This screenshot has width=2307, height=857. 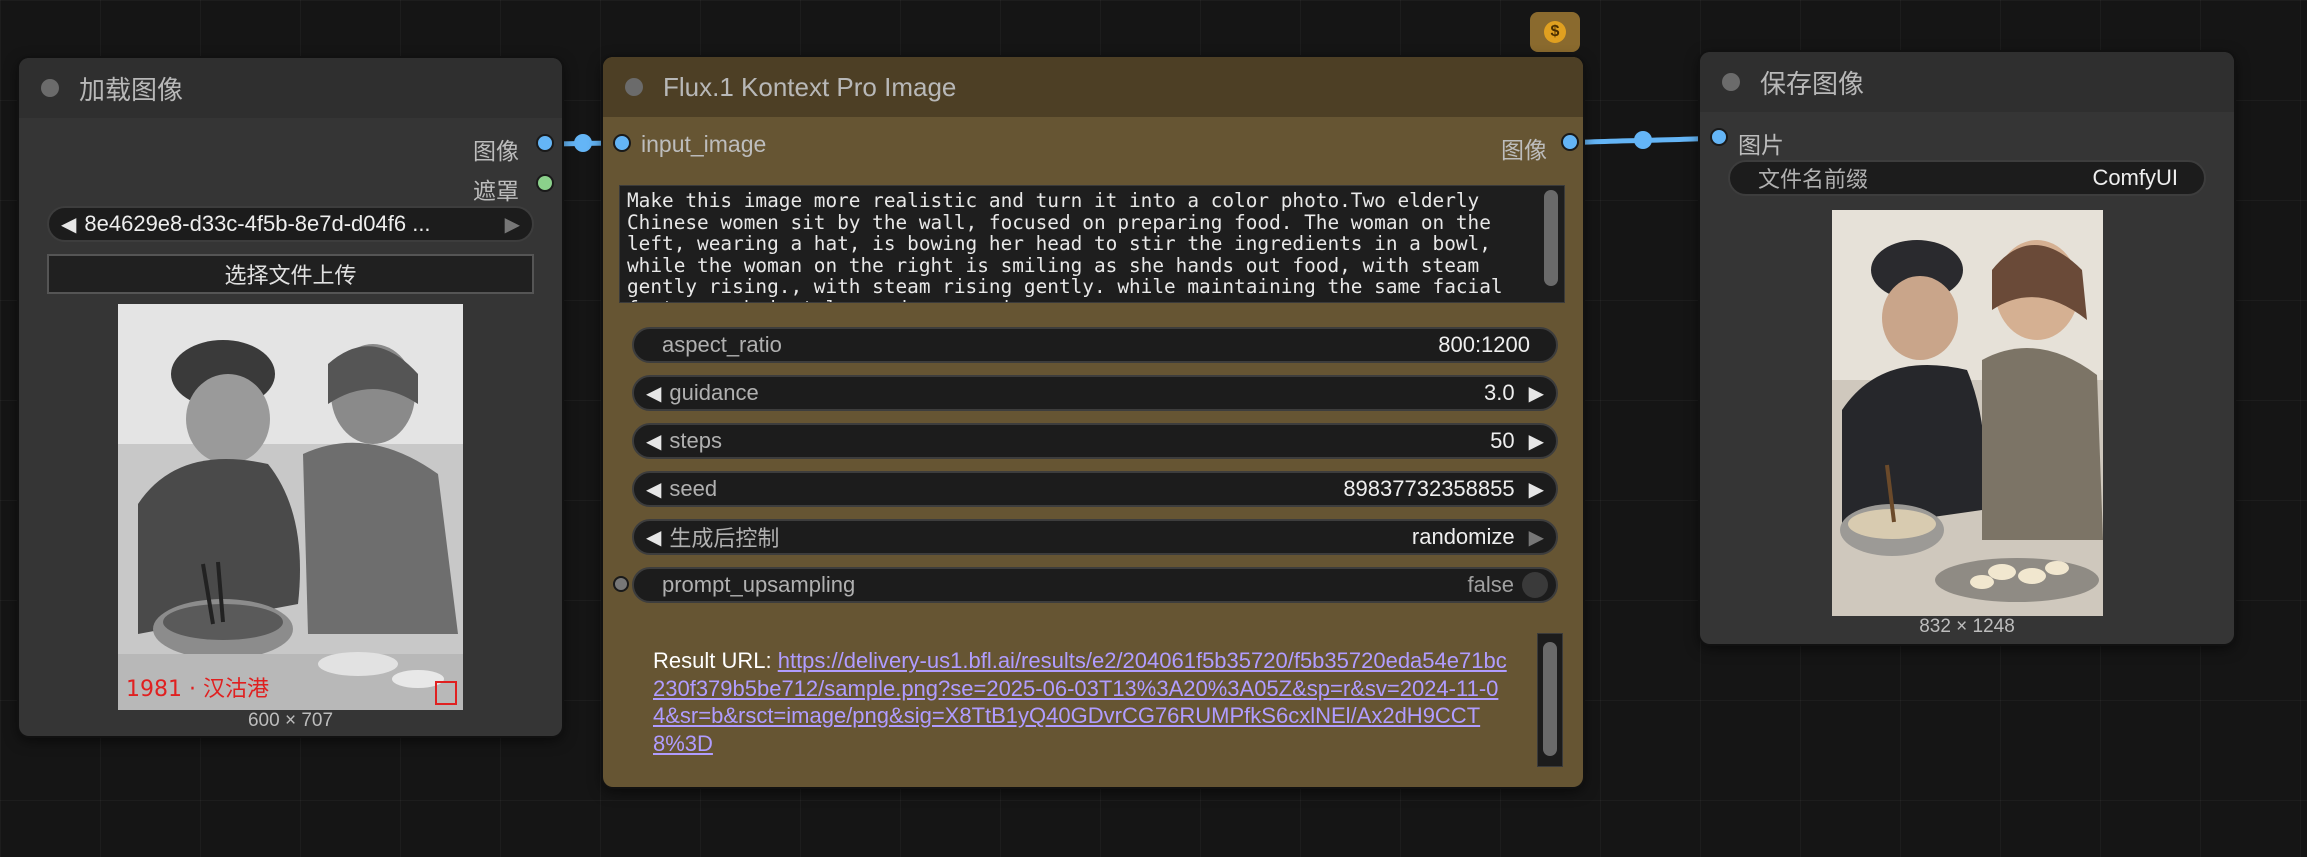 I want to click on result-url-label: Result URL:, so click(x=712, y=660).